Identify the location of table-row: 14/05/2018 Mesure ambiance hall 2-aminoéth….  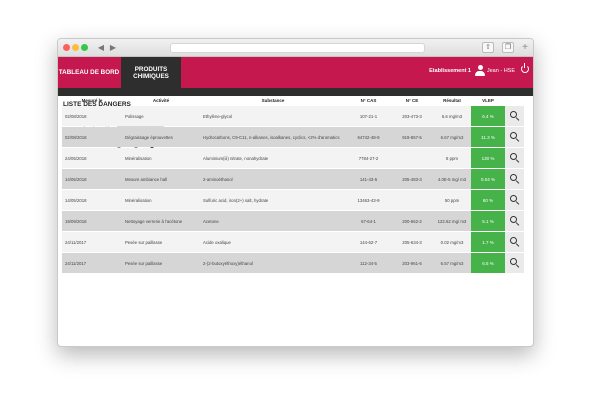
(293, 179).